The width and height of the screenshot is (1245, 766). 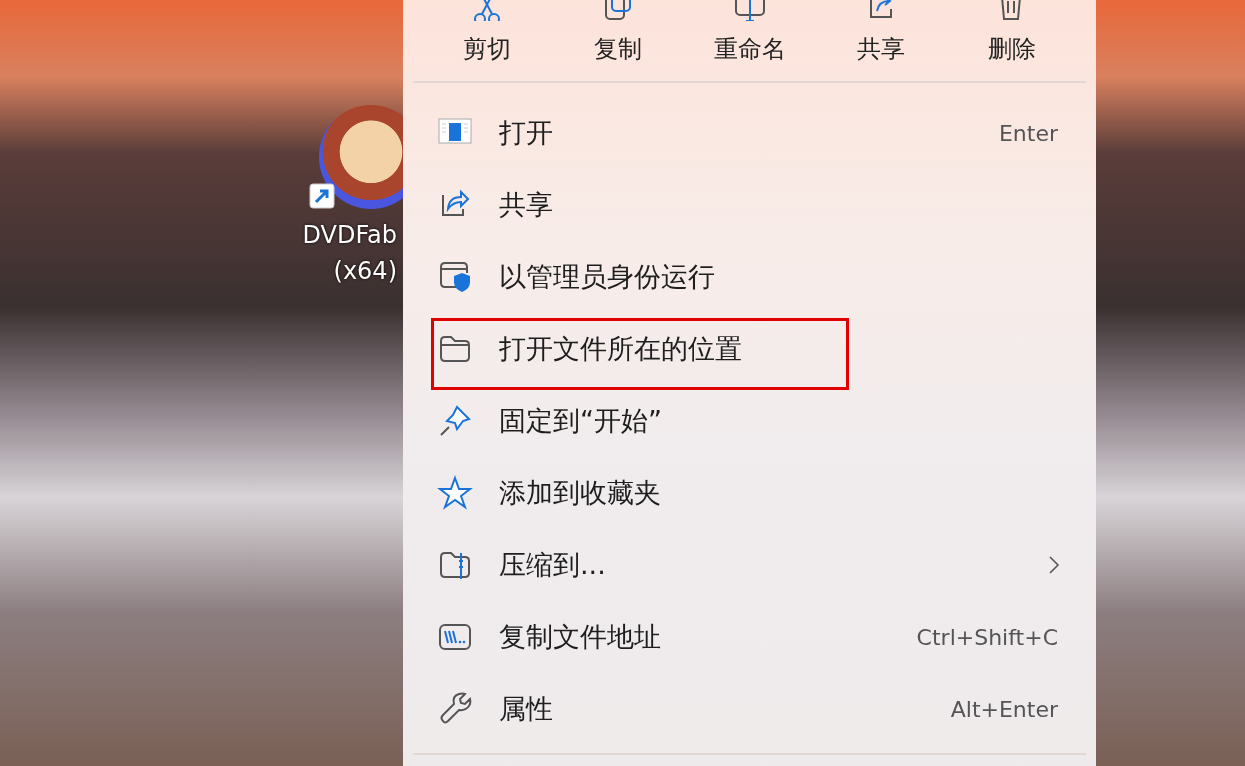 What do you see at coordinates (618, 36) in the screenshot?
I see `toolbar-button: 复制` at bounding box center [618, 36].